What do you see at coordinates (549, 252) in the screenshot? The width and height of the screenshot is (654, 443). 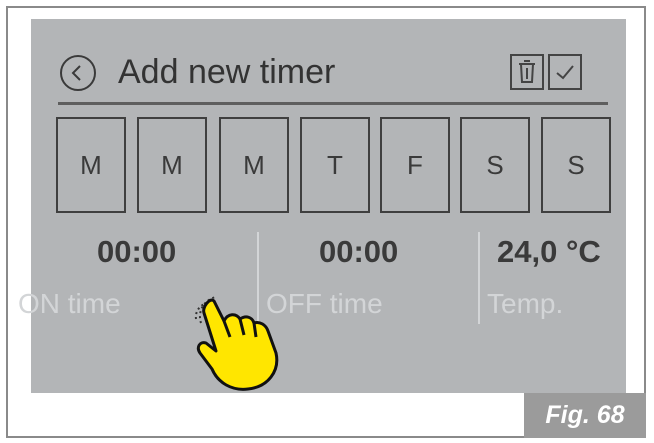 I see `temperature-value: 24,0 °C` at bounding box center [549, 252].